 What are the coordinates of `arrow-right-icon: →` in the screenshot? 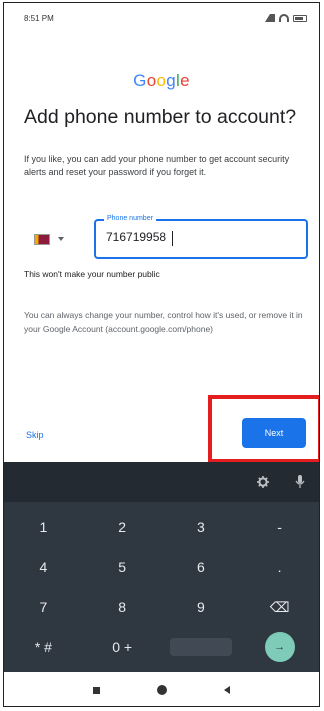 It's located at (280, 647).